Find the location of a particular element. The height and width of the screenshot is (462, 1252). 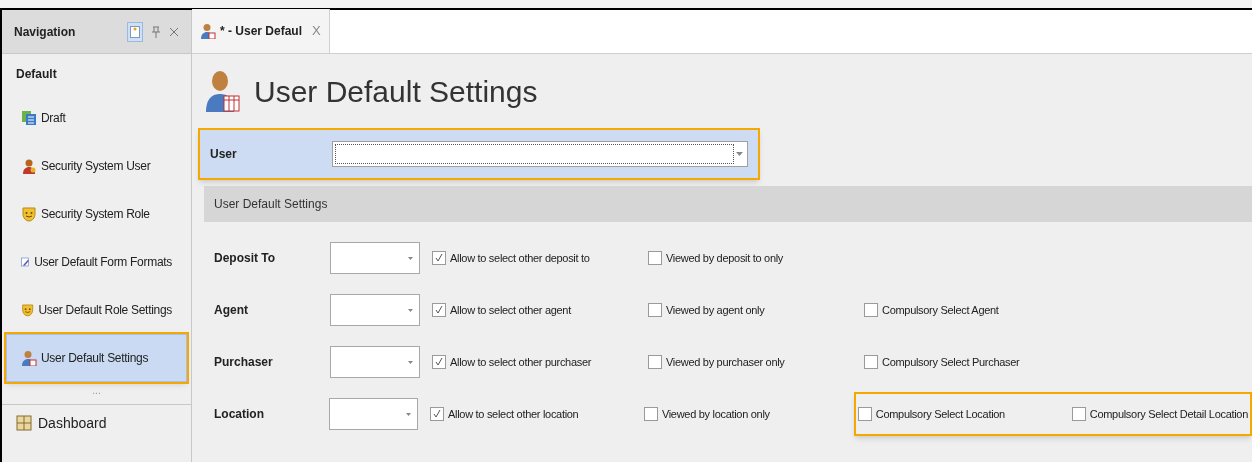

checkbox-label: Viewed by purchaser only is located at coordinates (725, 362).